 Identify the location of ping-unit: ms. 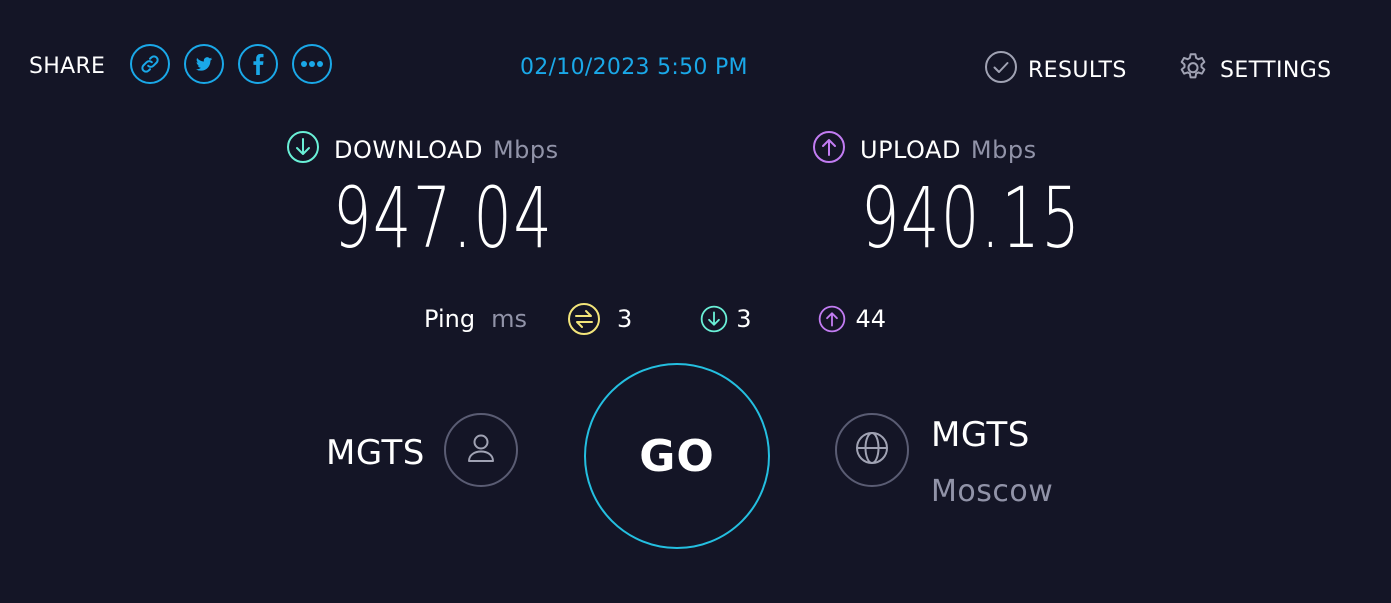
(509, 319).